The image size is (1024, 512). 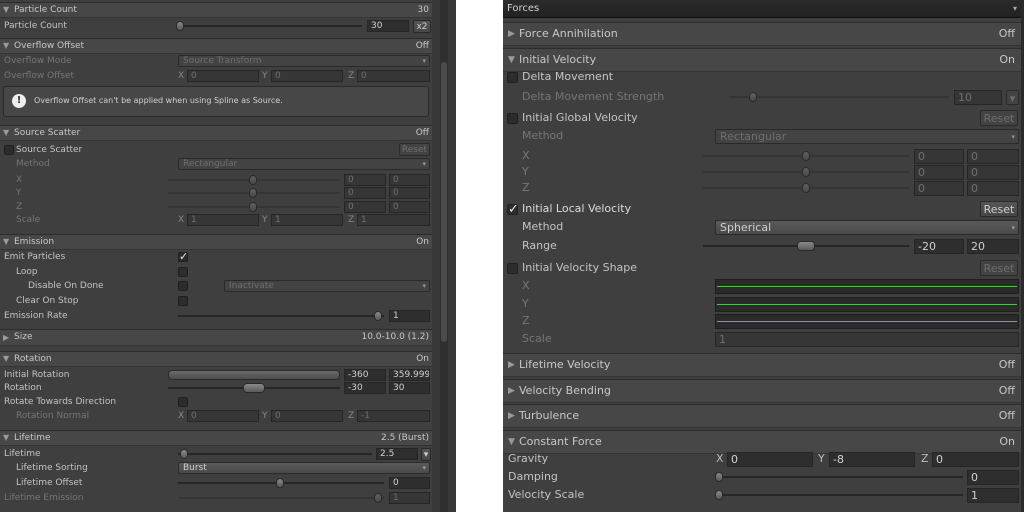 What do you see at coordinates (762, 416) in the screenshot?
I see `turbulence-header: ▶ Turbulence Off` at bounding box center [762, 416].